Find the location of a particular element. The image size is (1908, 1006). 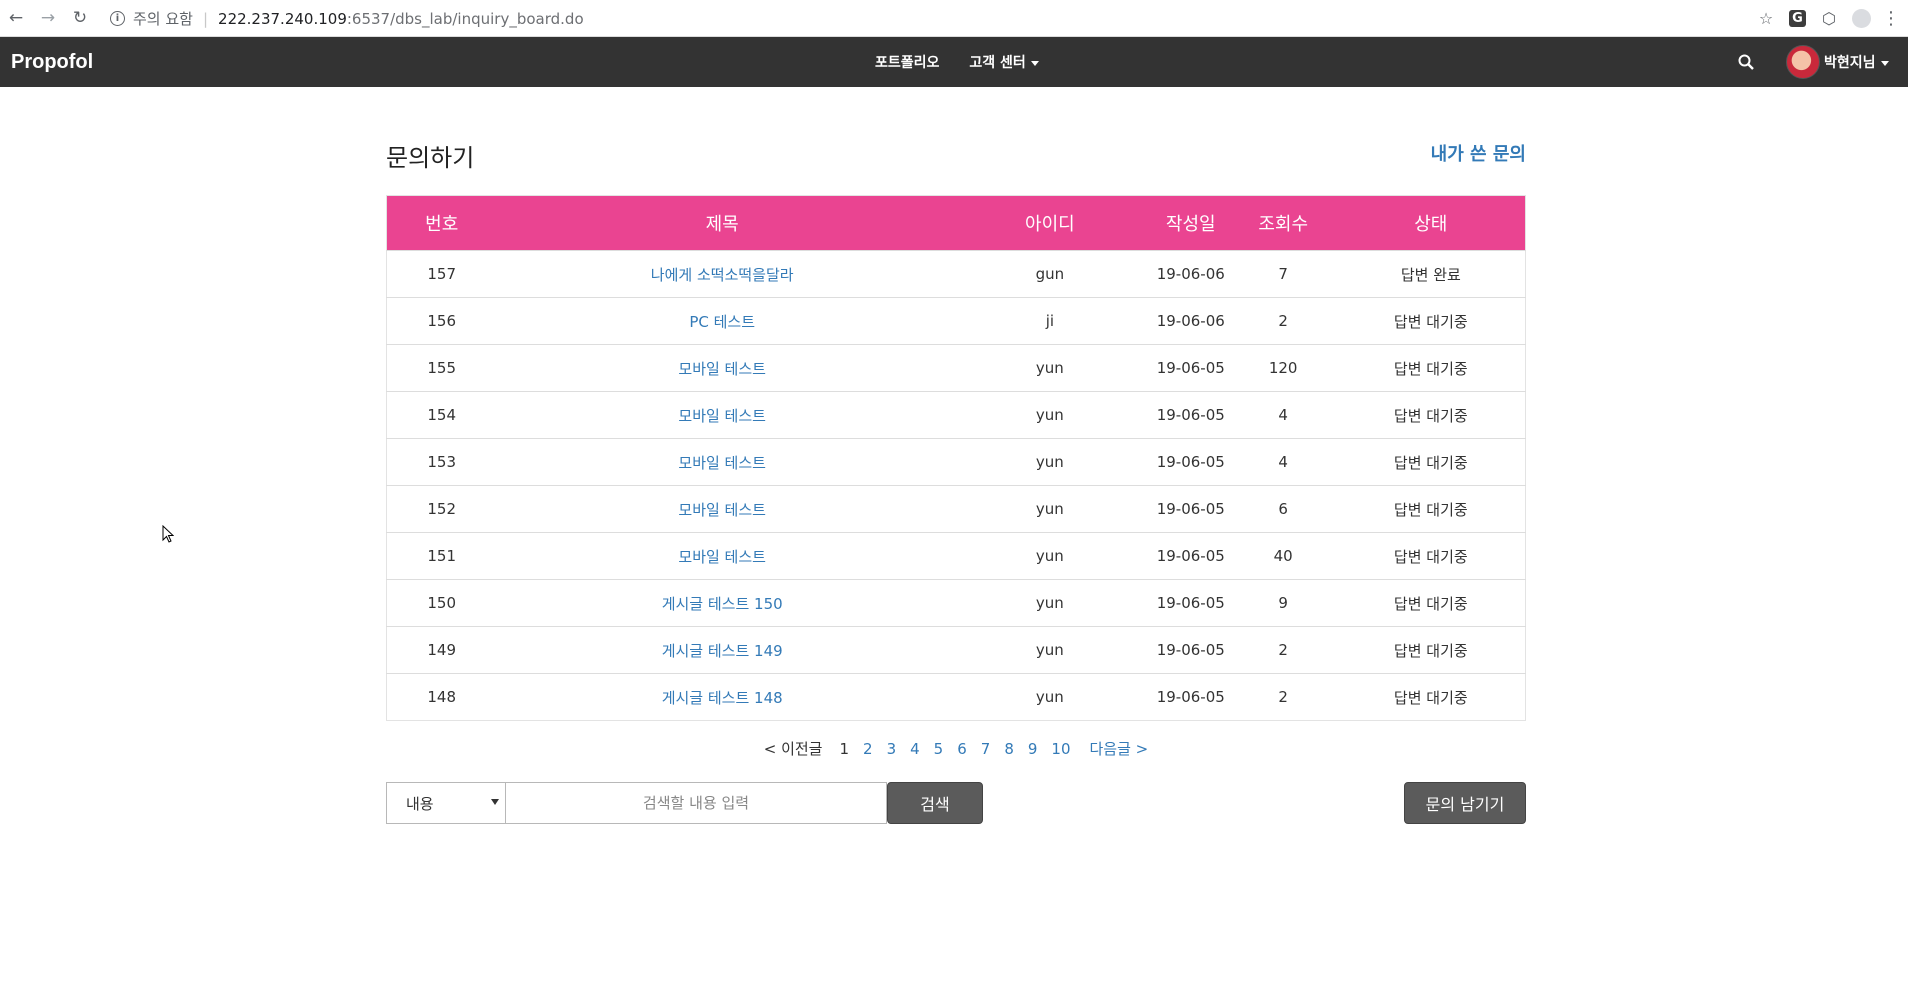

nav-customer-center: 고객 센터 is located at coordinates (1004, 62).